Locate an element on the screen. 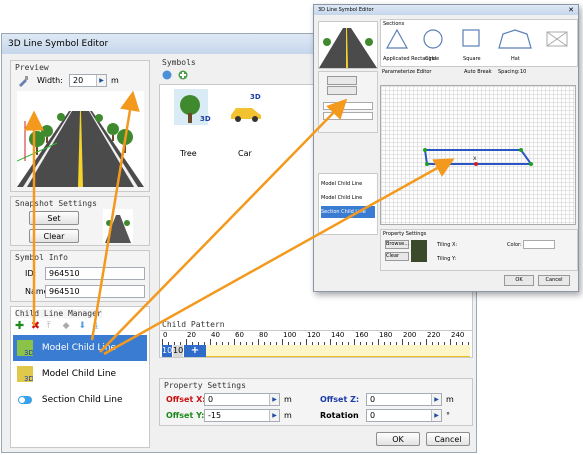  list-item: Section Child Line is located at coordinates (80, 400).